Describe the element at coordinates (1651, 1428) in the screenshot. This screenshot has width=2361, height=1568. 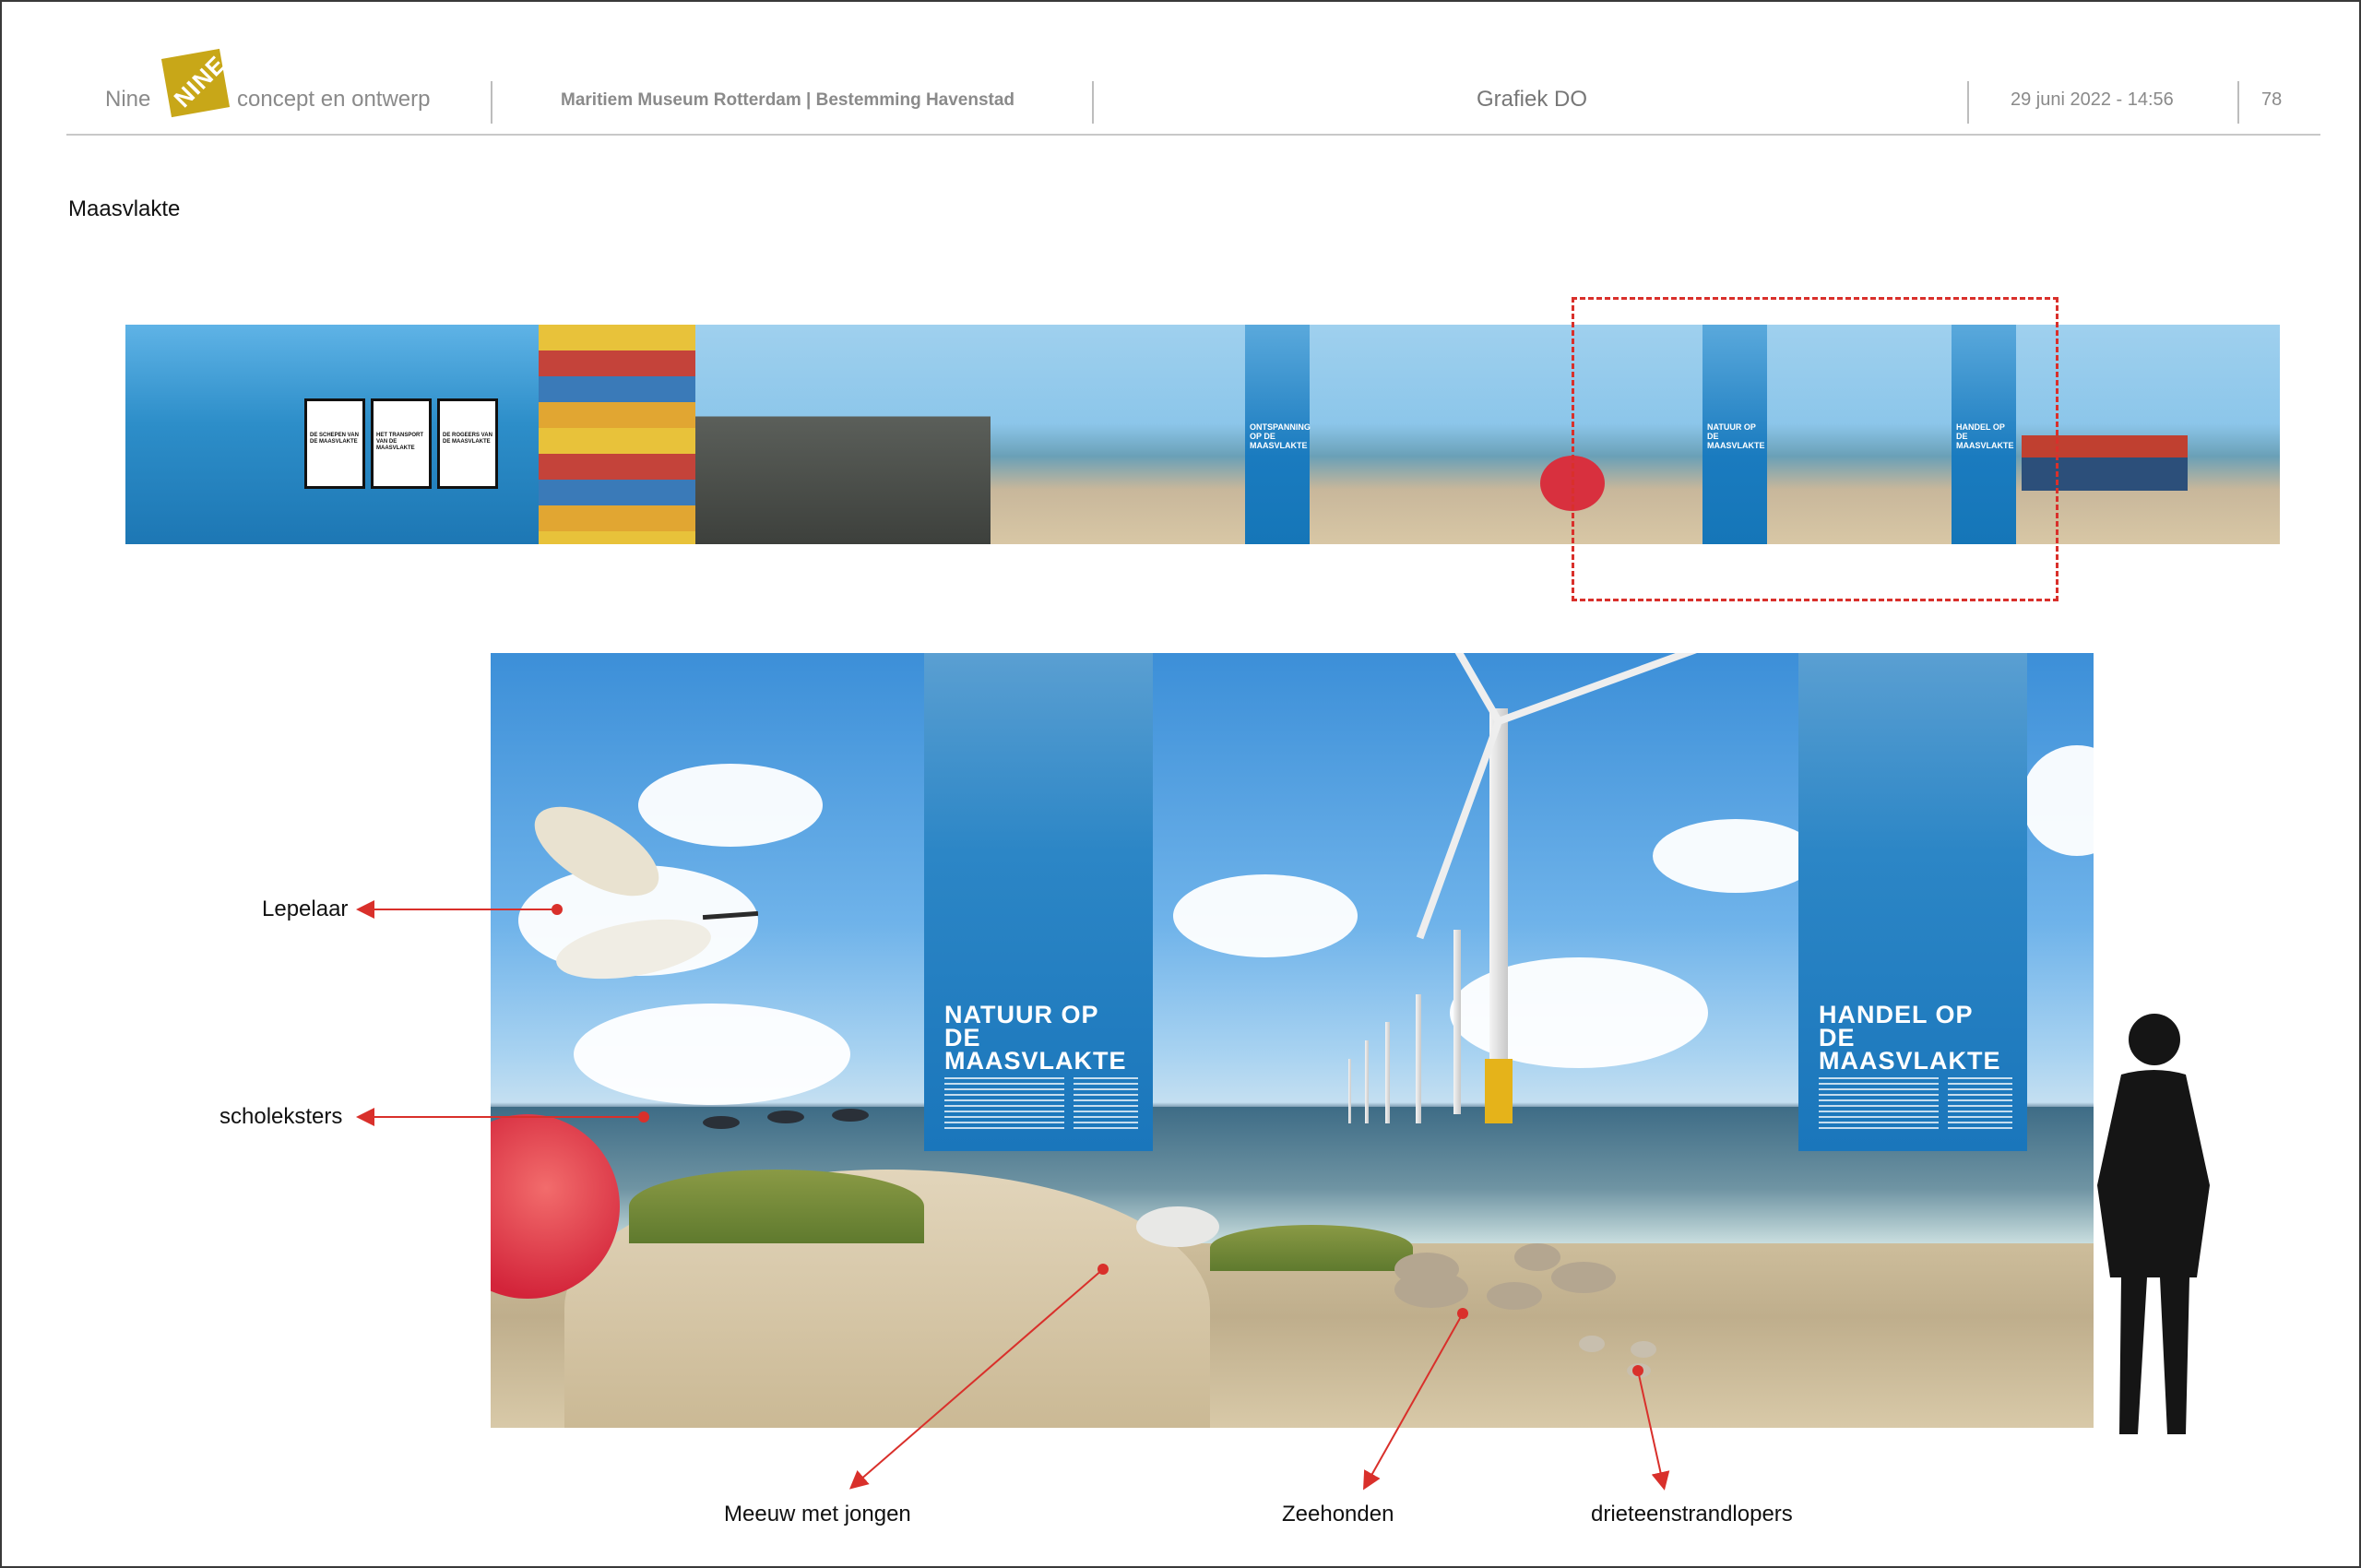
I see `arrow-strandlopers` at that location.